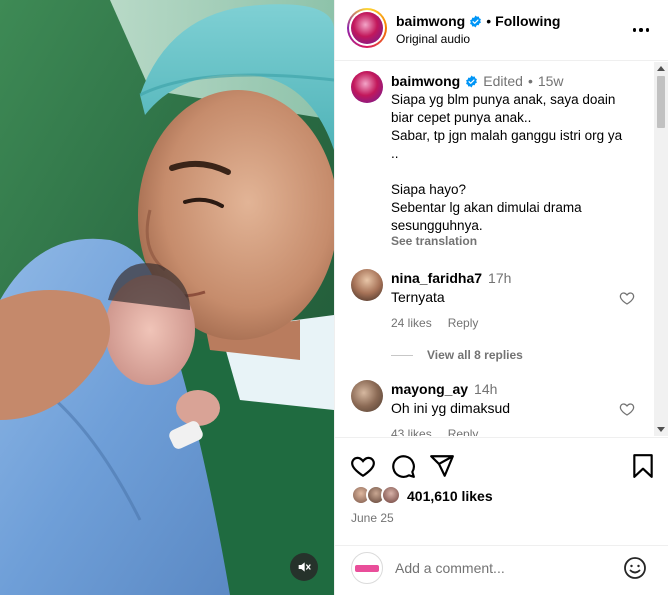 The image size is (668, 595). What do you see at coordinates (461, 117) in the screenshot?
I see `caption-line: biar cepet punya anak..` at bounding box center [461, 117].